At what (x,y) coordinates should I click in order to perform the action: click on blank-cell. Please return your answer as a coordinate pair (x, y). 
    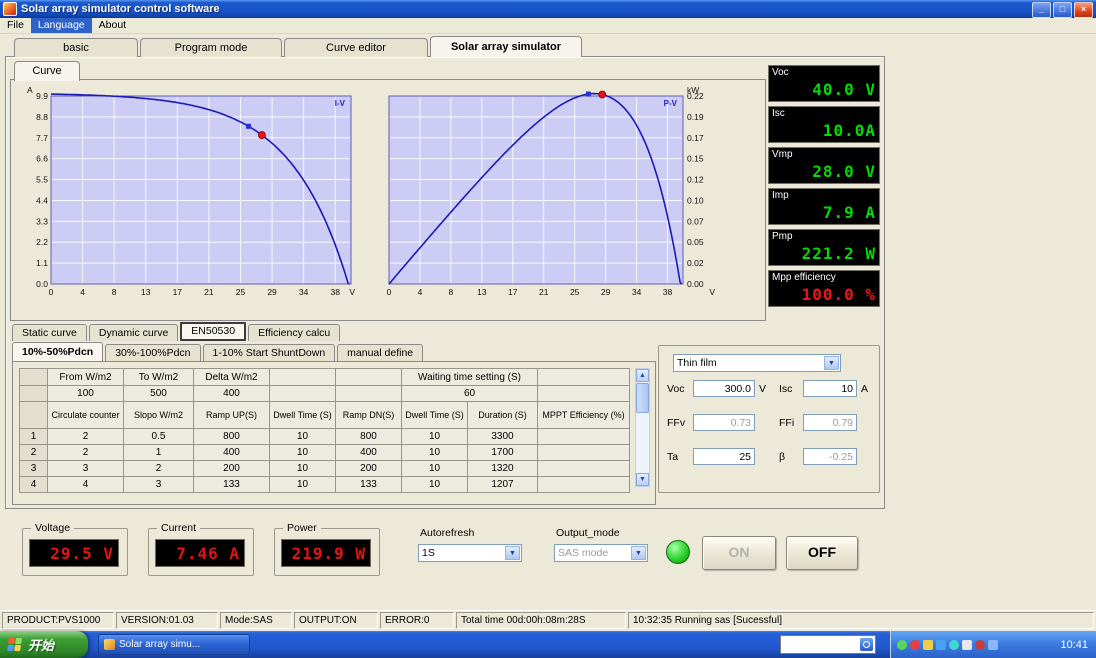
    Looking at the image, I should click on (302, 377).